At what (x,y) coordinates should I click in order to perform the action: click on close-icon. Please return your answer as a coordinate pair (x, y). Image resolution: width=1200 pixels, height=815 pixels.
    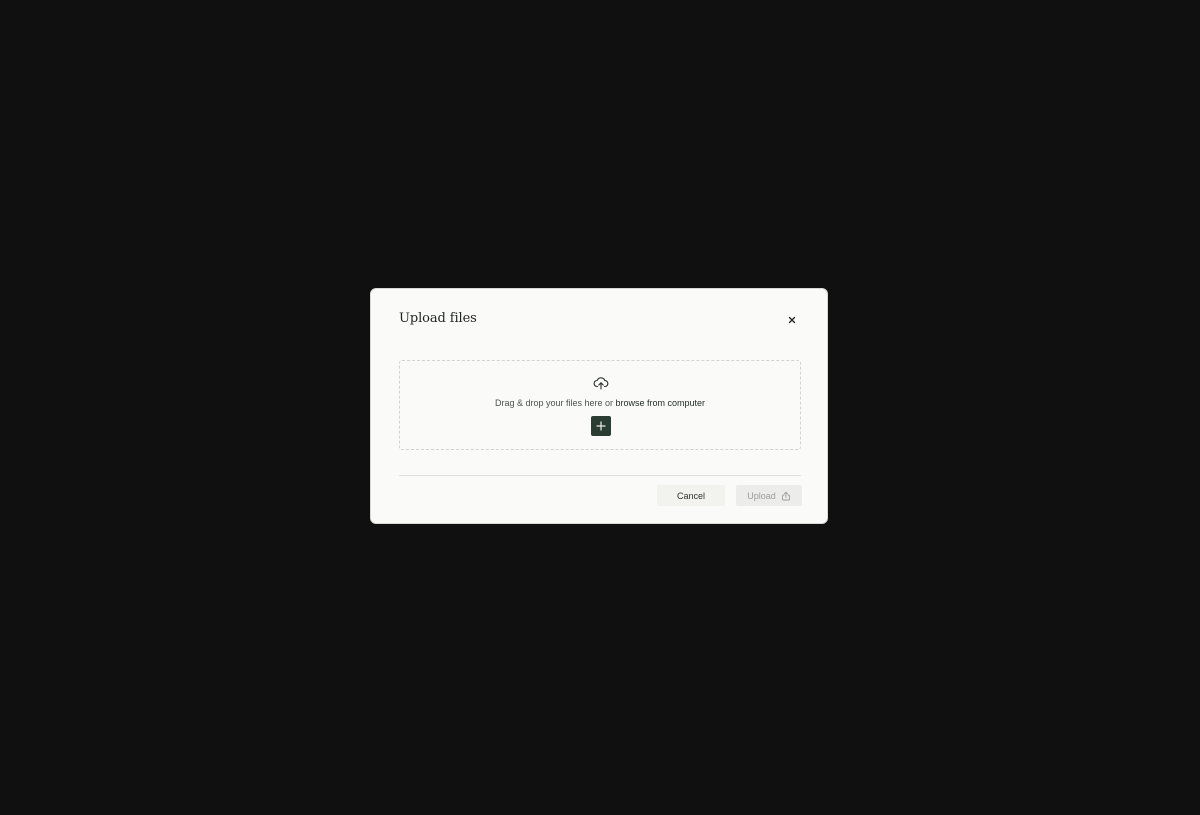
    Looking at the image, I should click on (792, 320).